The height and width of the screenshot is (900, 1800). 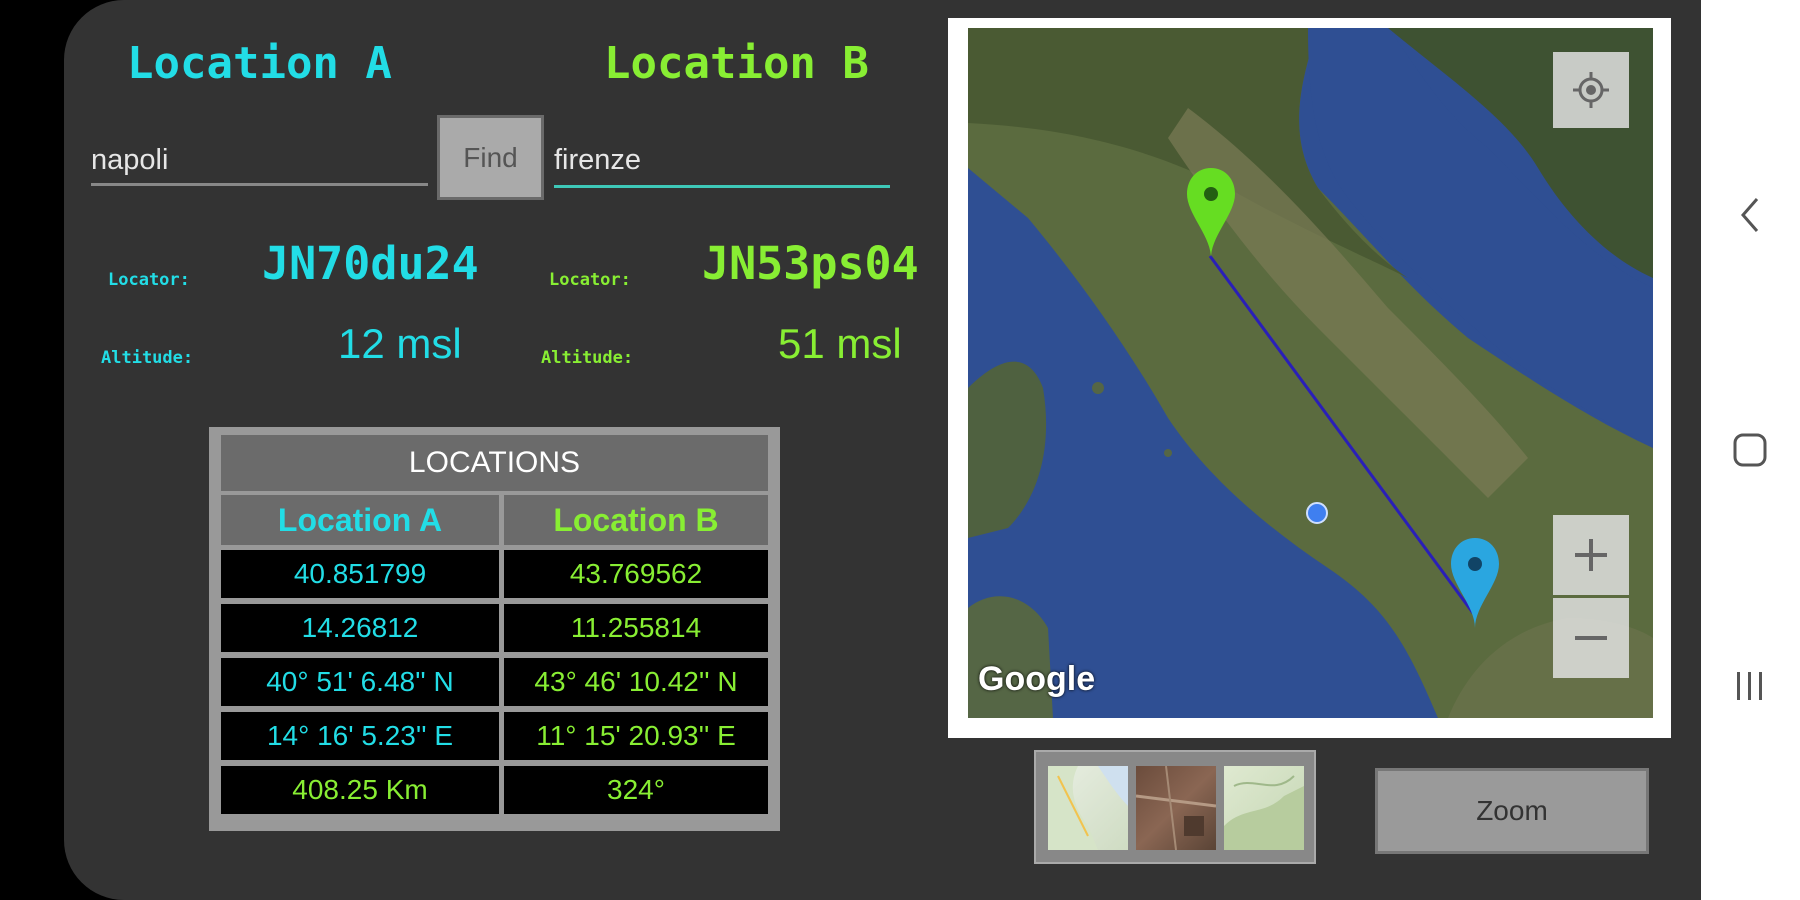 I want to click on location-a-input, so click(x=258, y=160).